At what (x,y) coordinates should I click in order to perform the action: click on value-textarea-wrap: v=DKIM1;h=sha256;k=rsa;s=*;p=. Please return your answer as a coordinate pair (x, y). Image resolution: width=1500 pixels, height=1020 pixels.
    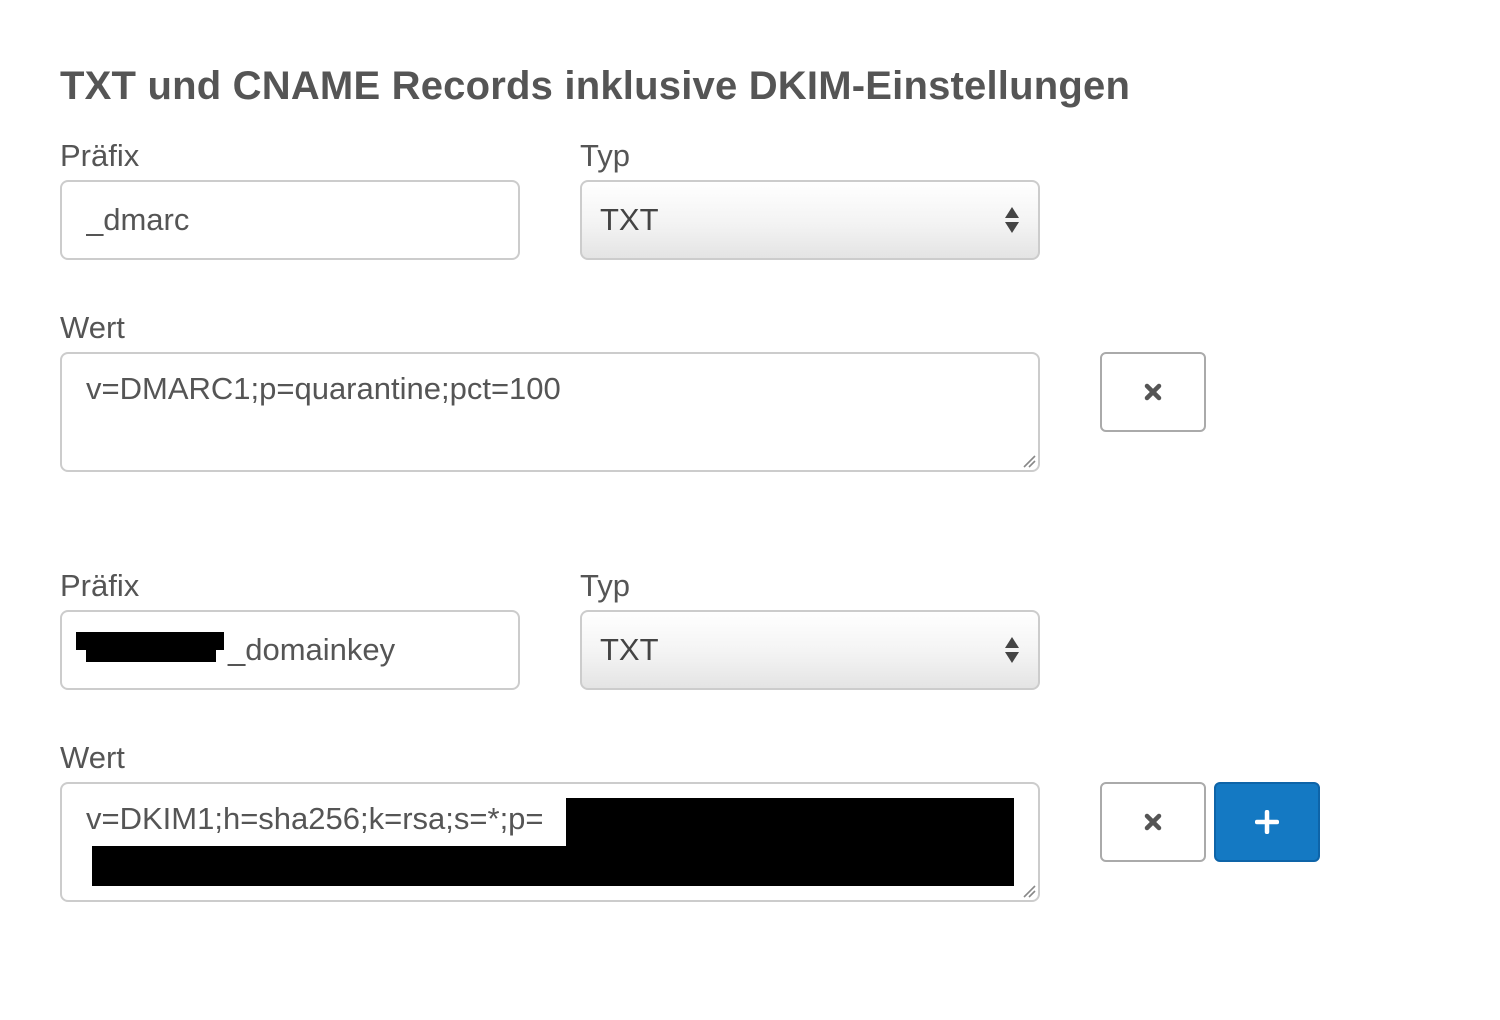
    Looking at the image, I should click on (550, 842).